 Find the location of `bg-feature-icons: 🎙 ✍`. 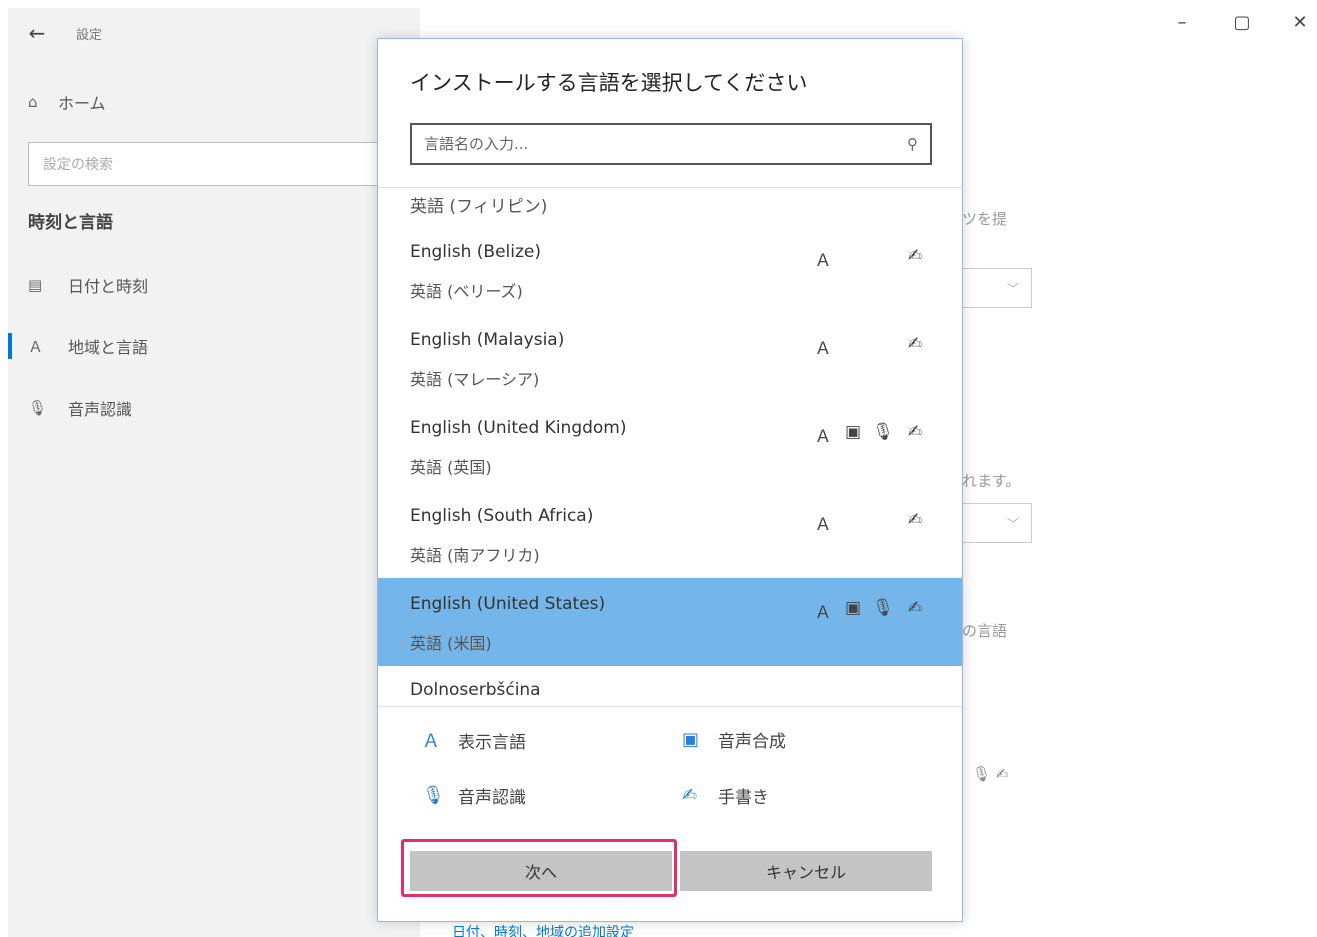

bg-feature-icons: 🎙 ✍ is located at coordinates (990, 774).